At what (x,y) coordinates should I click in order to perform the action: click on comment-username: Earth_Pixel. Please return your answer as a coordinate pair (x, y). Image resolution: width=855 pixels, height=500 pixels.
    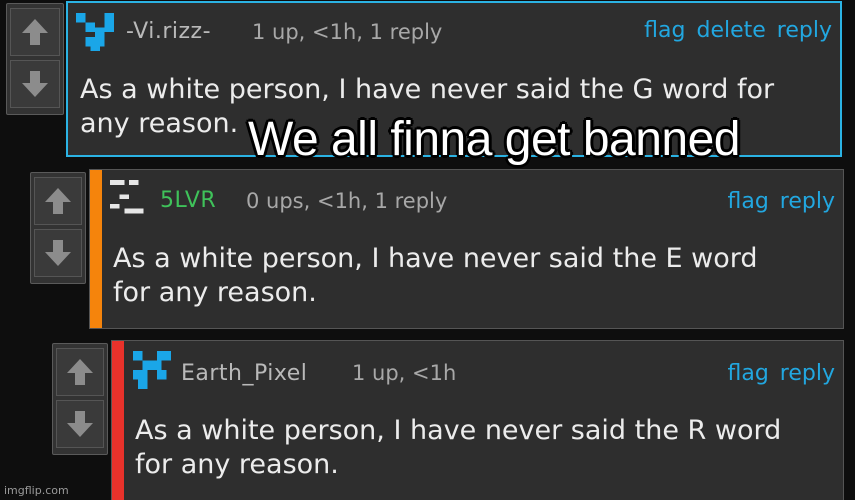
    Looking at the image, I should click on (244, 373).